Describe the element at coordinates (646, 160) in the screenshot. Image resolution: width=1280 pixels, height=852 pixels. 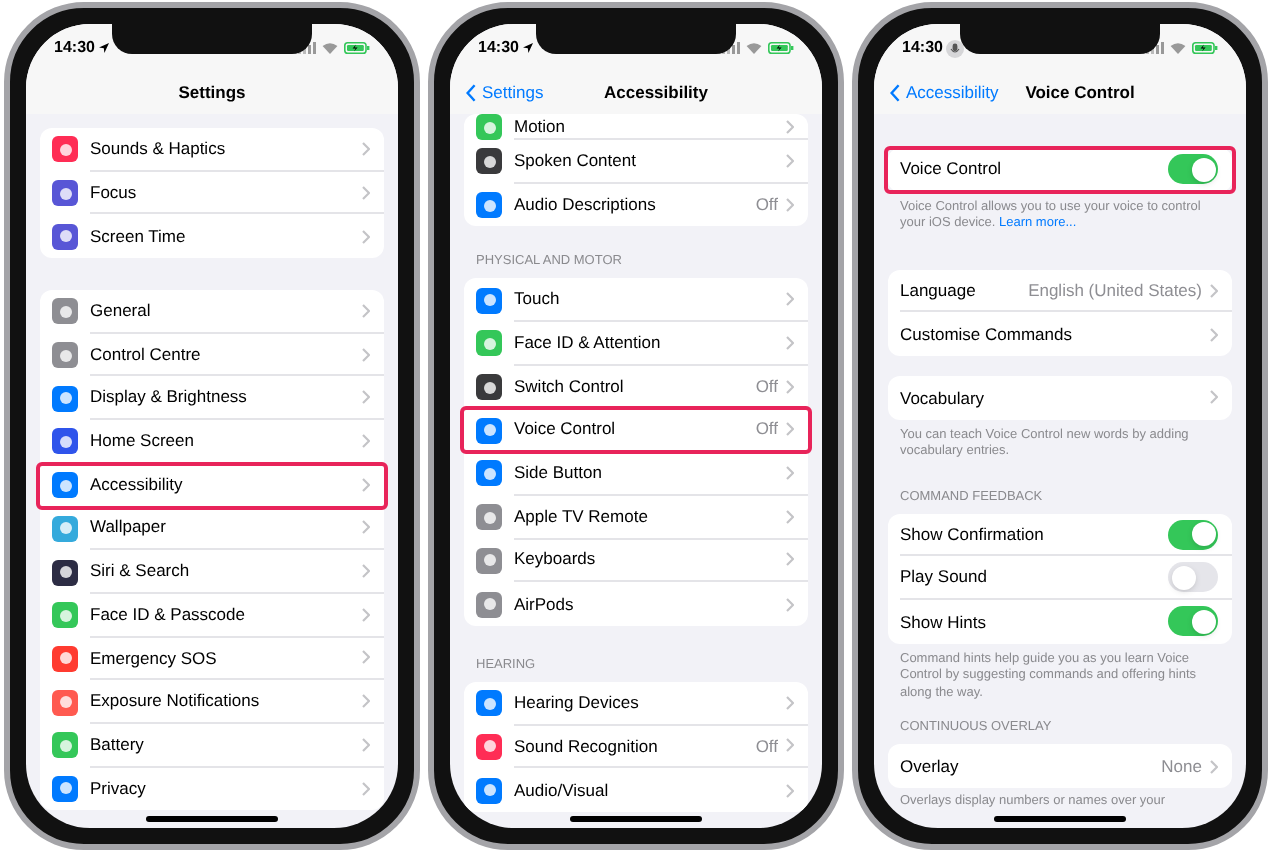
I see `row-label: Spoken Content` at that location.